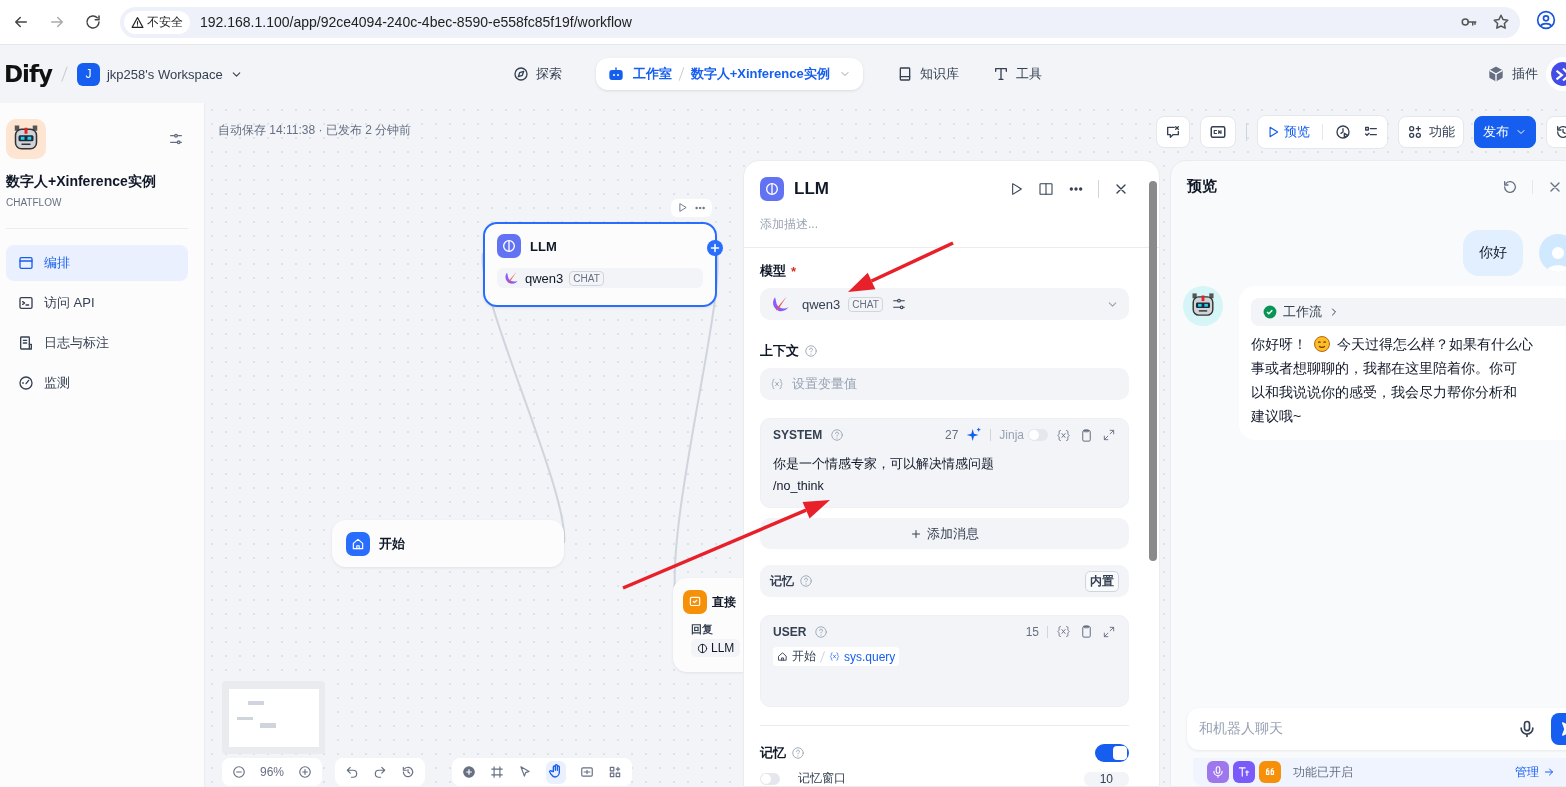 This screenshot has height=787, width=1566. I want to click on undo-icon, so click(352, 772).